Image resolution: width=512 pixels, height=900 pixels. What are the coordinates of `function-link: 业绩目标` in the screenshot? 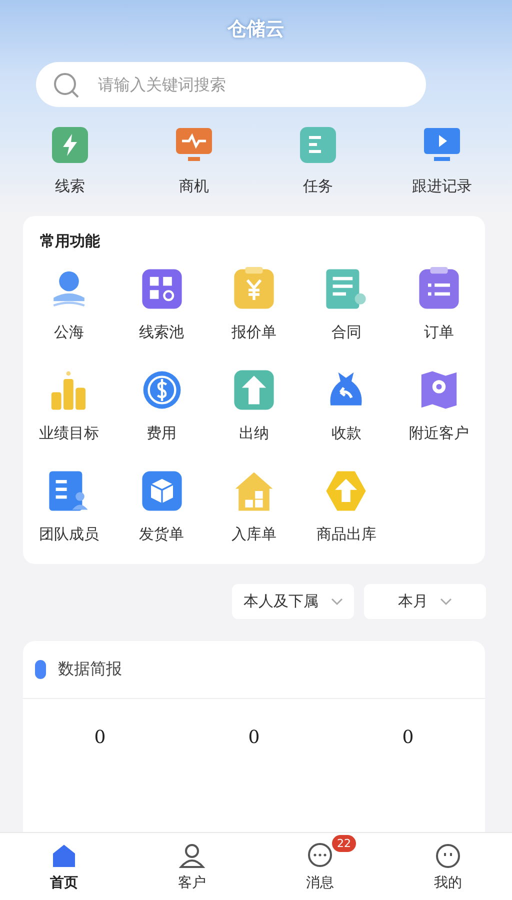 It's located at (69, 433).